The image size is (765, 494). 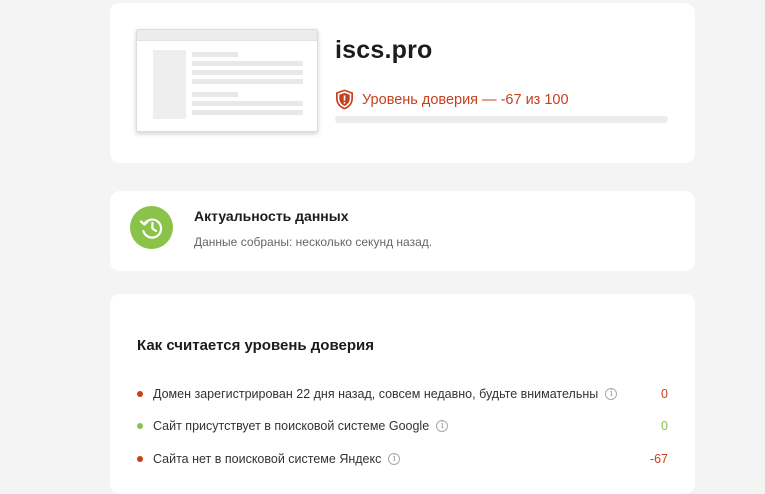 What do you see at coordinates (465, 99) in the screenshot?
I see `trust-level-text: Уровень доверия — -67 из 100` at bounding box center [465, 99].